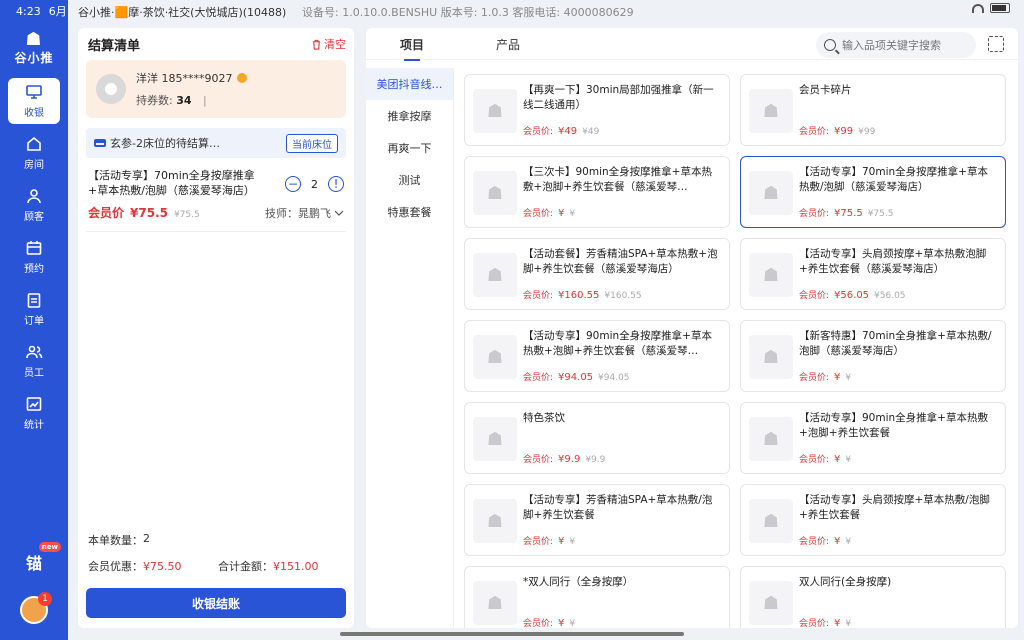 This screenshot has height=640, width=1024. I want to click on logo-mark-icon: ☗, so click(34, 39).